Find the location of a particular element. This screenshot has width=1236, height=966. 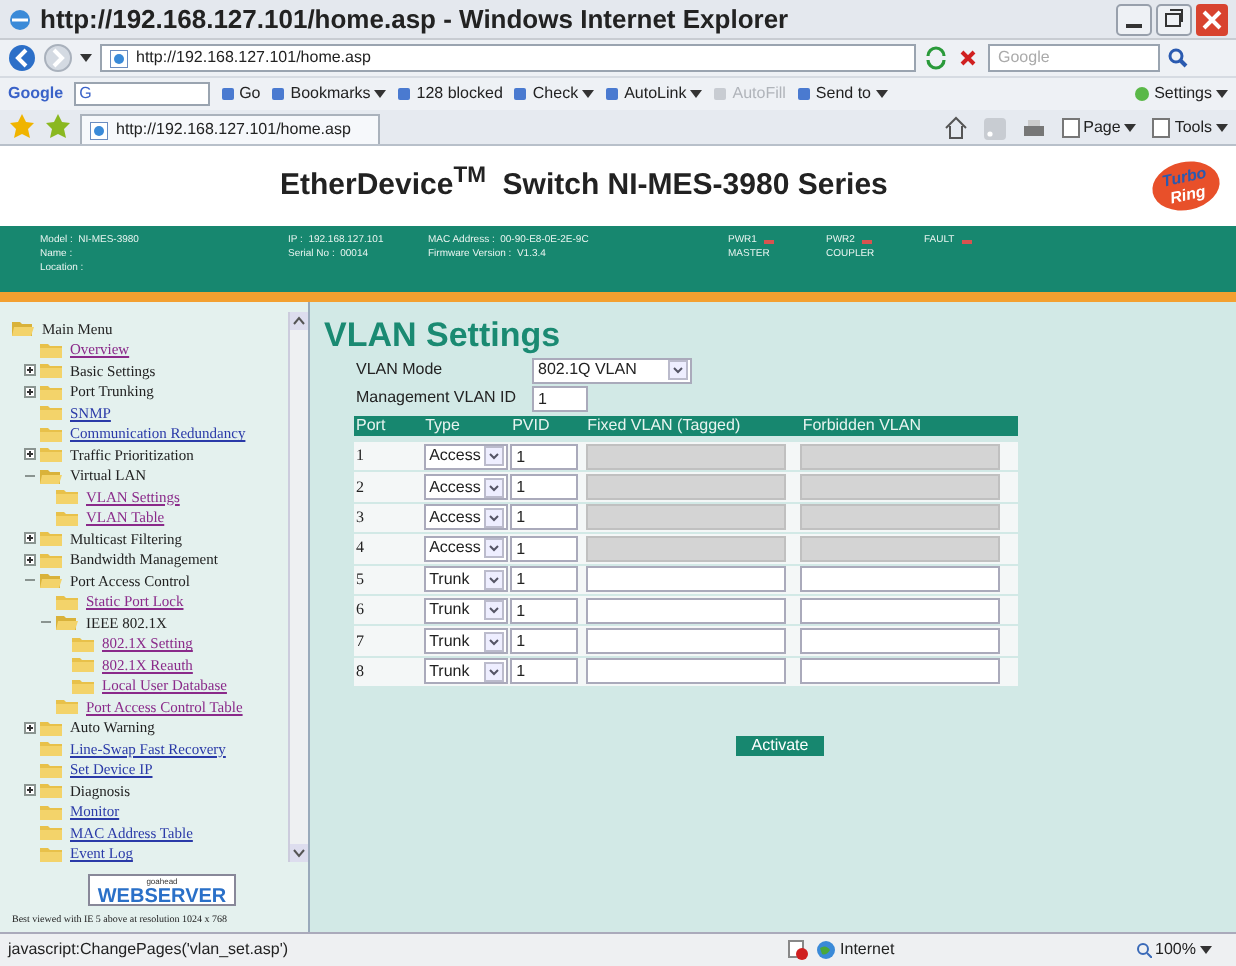

zoom-button: 100% is located at coordinates (1173, 950).